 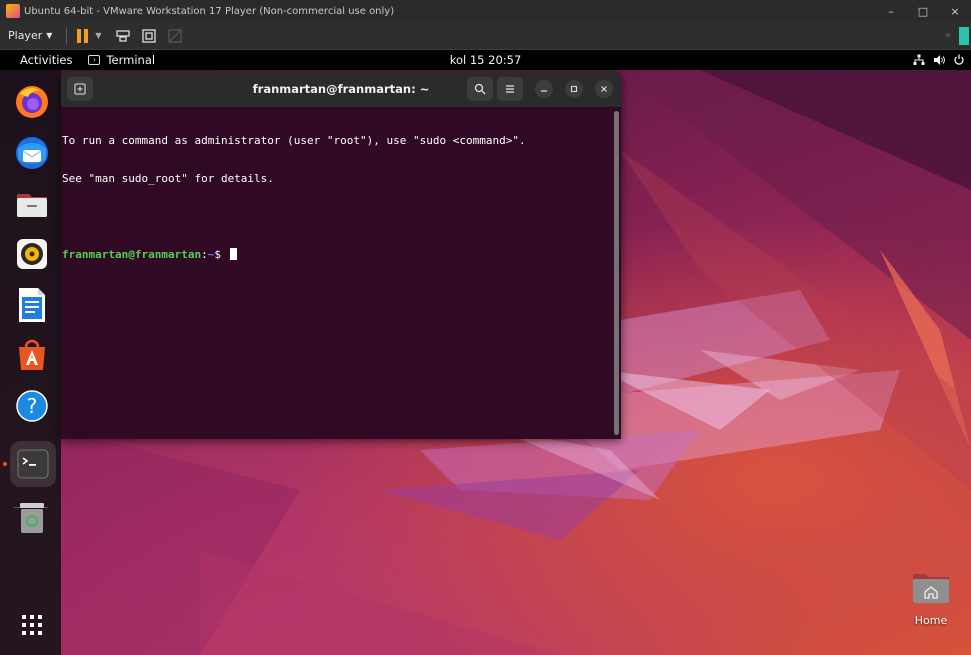 I want to click on app-menu-button: › Terminal, so click(x=118, y=60).